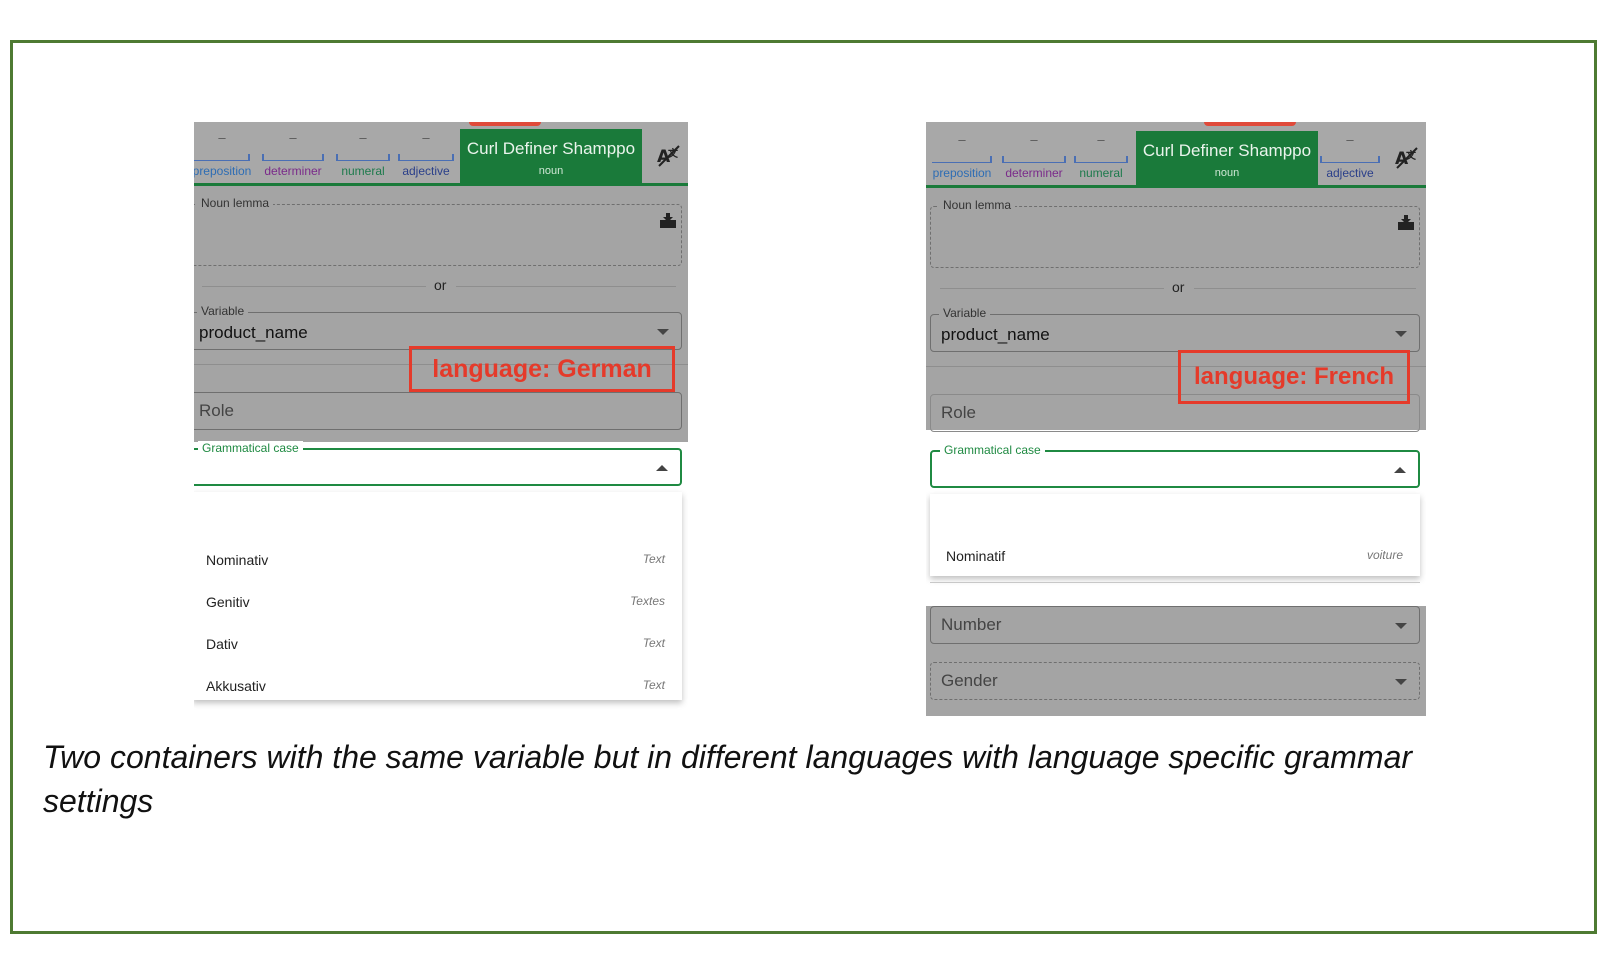 This screenshot has height=972, width=1602. What do you see at coordinates (1384, 555) in the screenshot?
I see `option-hint: voiture` at bounding box center [1384, 555].